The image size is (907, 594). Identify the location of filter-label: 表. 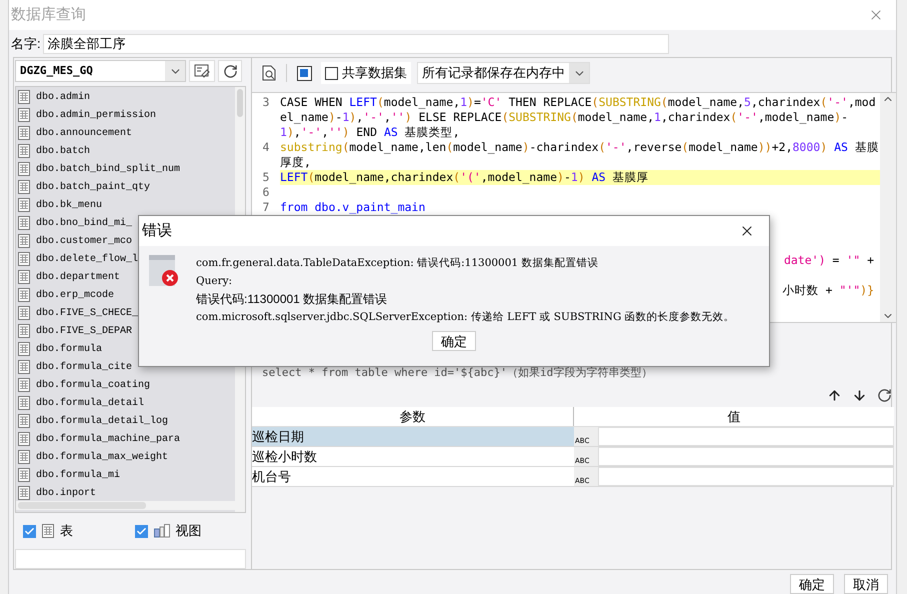
(66, 531).